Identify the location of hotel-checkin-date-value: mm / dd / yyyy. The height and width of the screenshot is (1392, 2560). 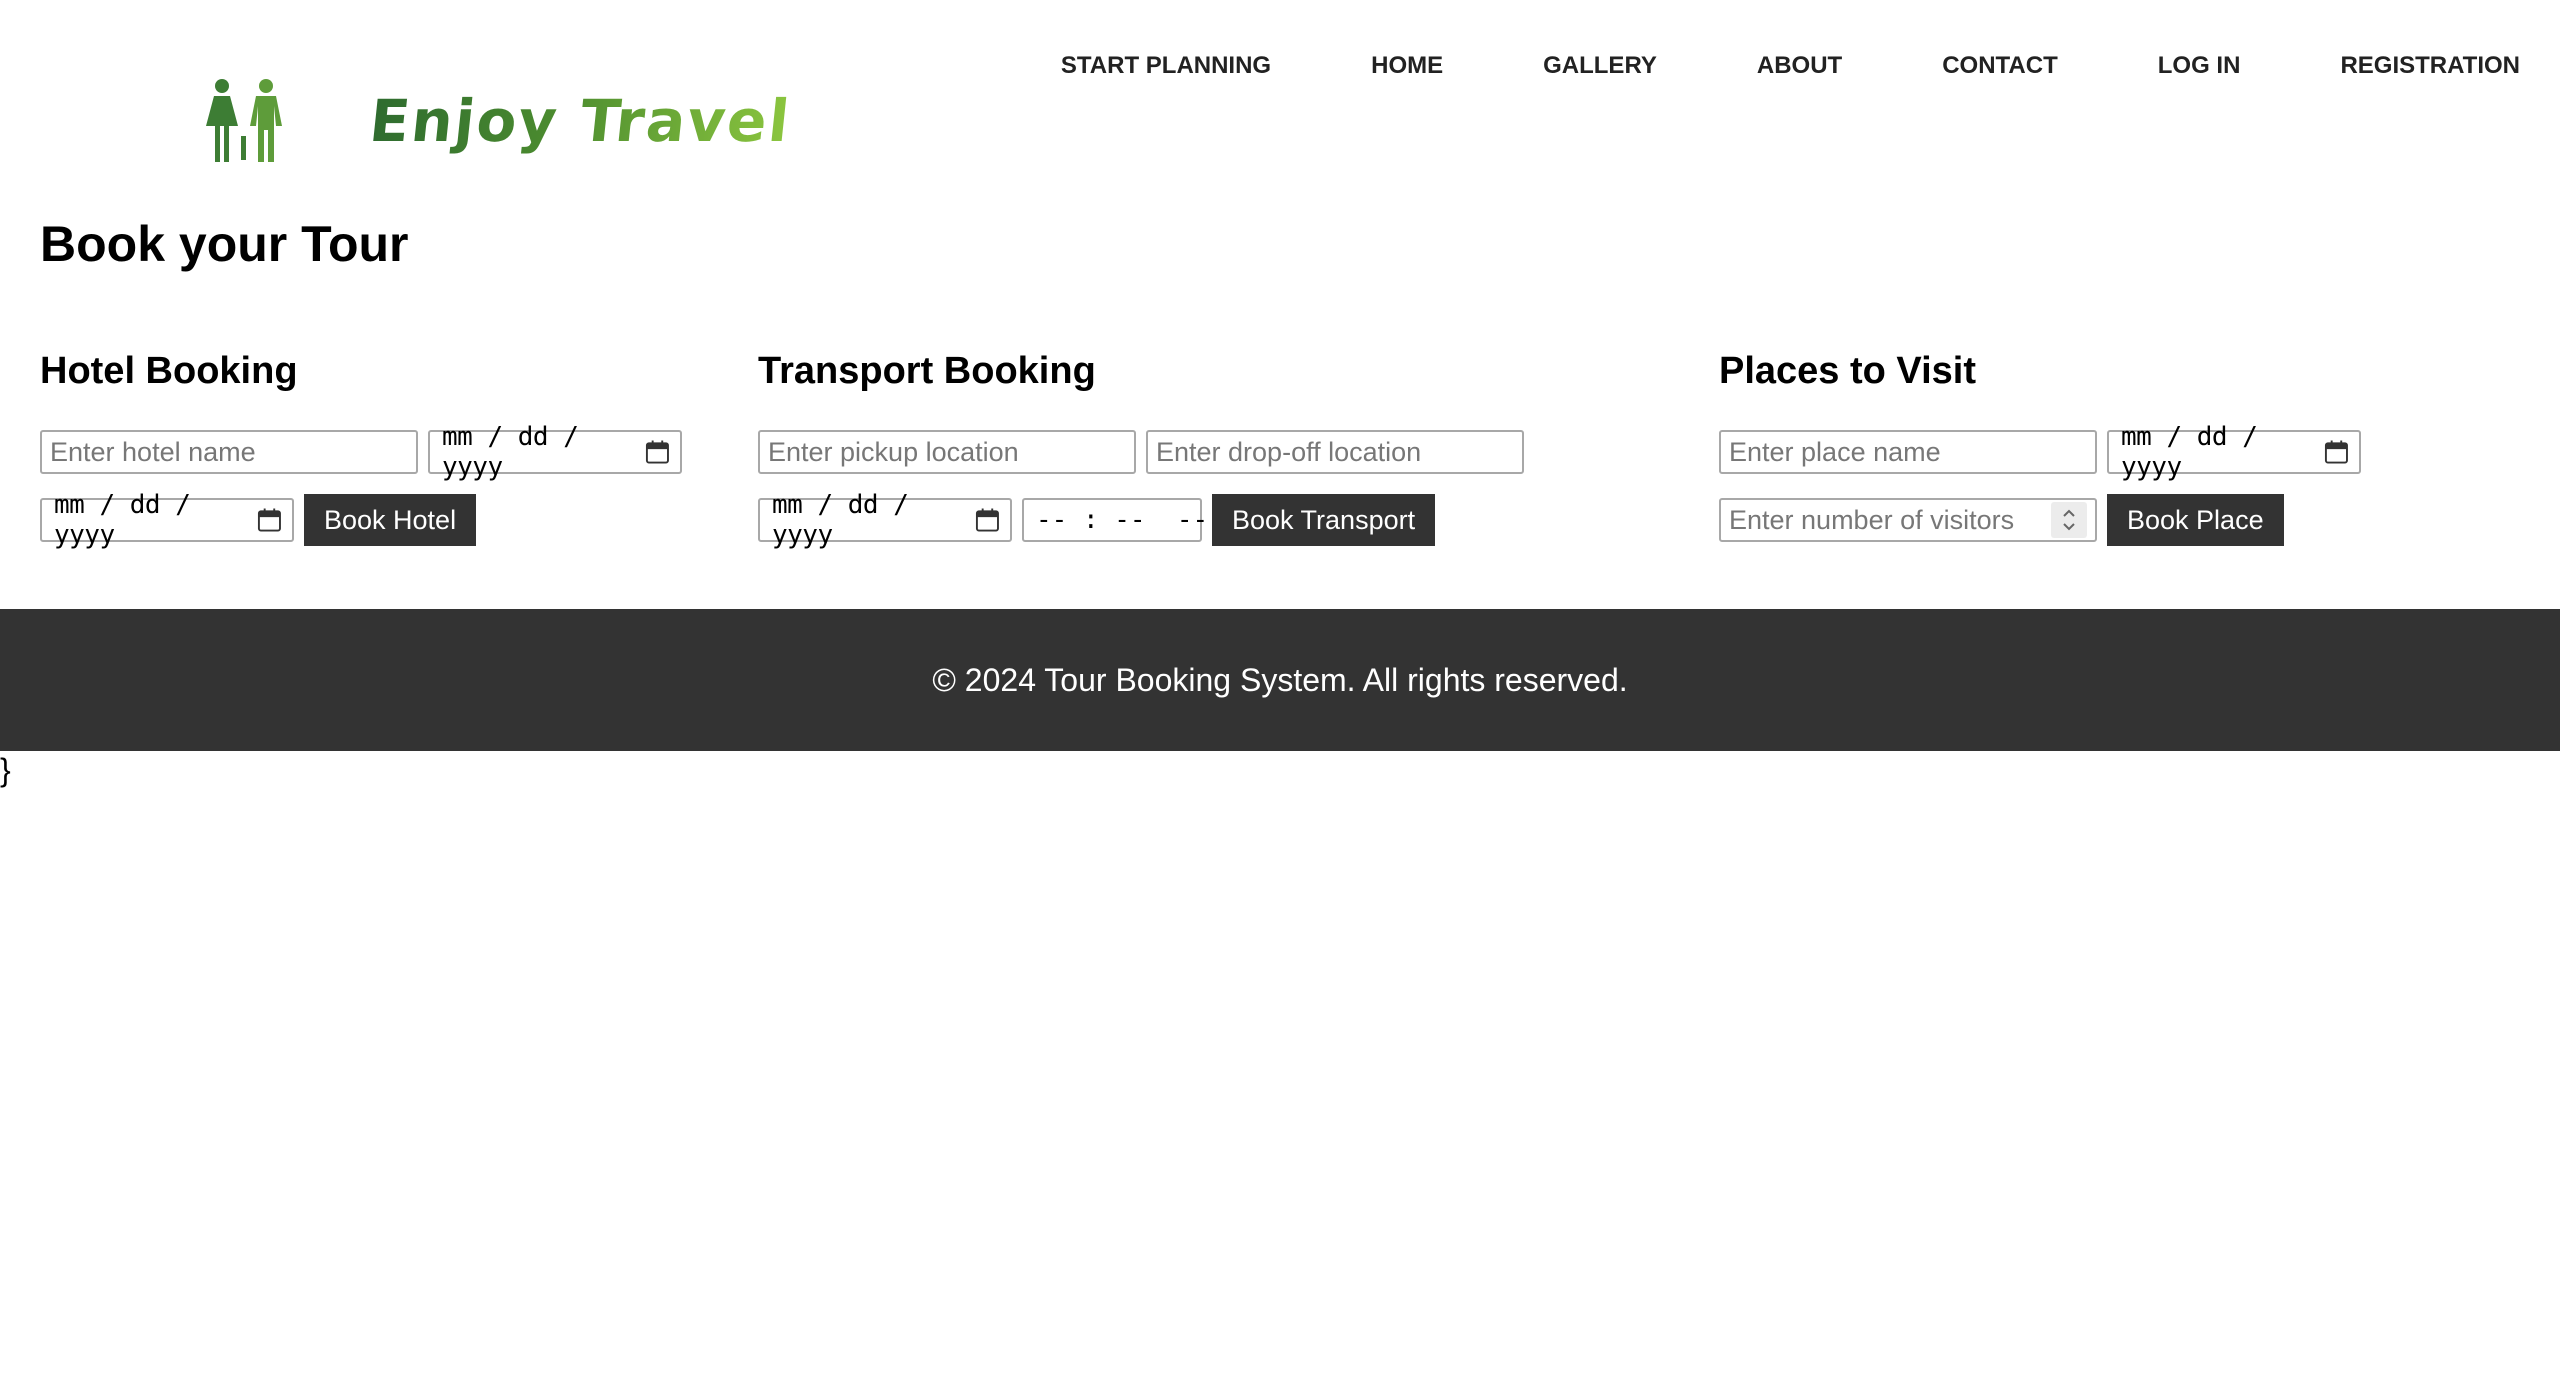
(510, 452).